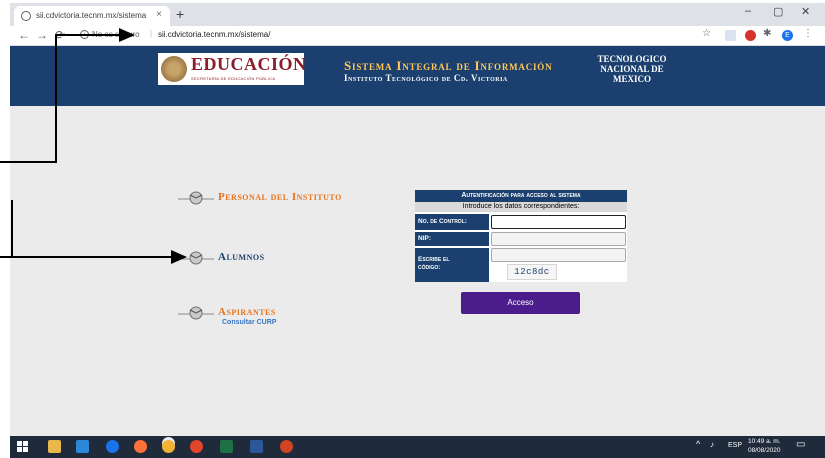 The width and height of the screenshot is (825, 458). What do you see at coordinates (159, 14) in the screenshot?
I see `close-tab-icon: ×` at bounding box center [159, 14].